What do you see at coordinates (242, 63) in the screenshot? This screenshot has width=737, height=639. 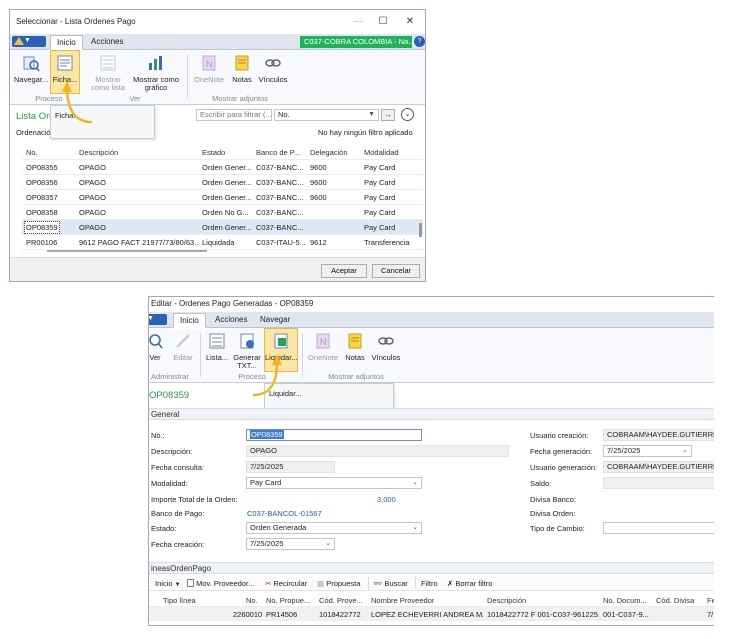 I see `notes-icon` at bounding box center [242, 63].